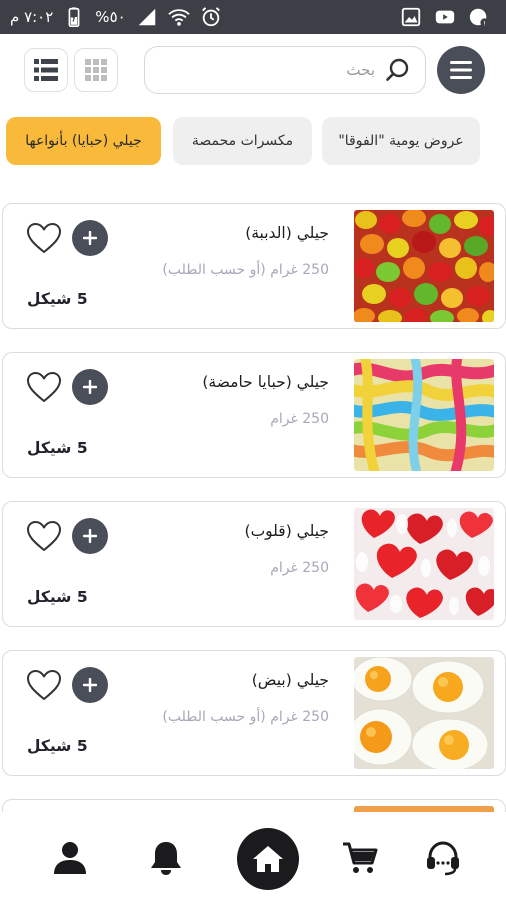  I want to click on grid-view-icon, so click(96, 70).